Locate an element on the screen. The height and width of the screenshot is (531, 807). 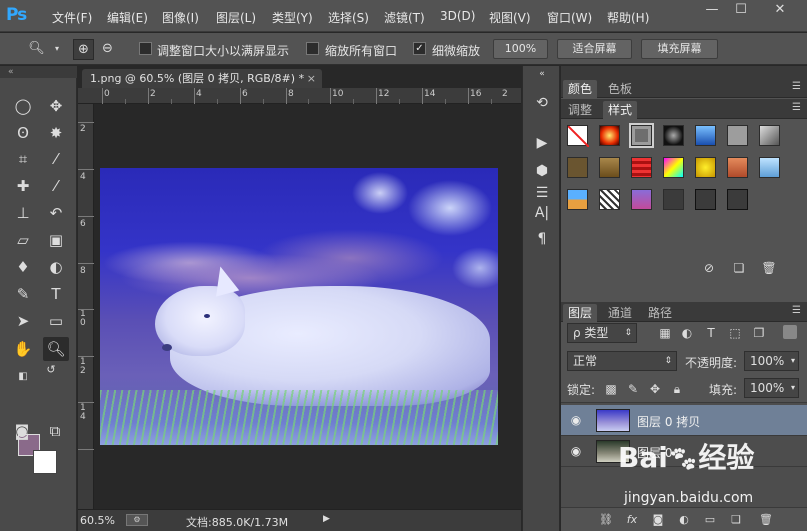
eraser-tool-icon: ▱ is located at coordinates (23, 240).